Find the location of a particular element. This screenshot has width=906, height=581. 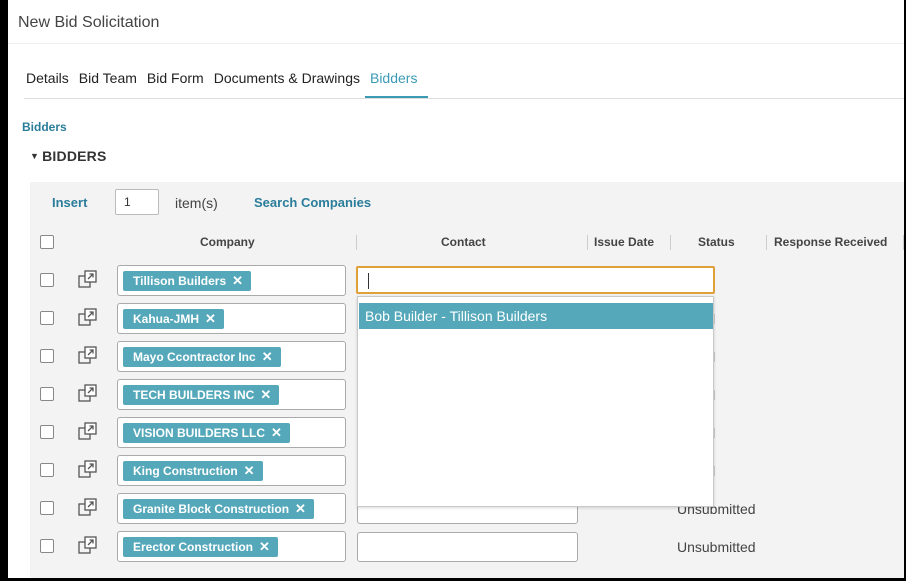

company-field: Tillison Builders ✕ is located at coordinates (231, 280).